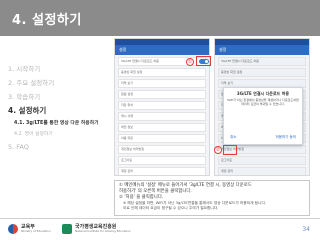  Describe the element at coordinates (47, 20) in the screenshot. I see `section-title: 4. 설정하기` at that location.